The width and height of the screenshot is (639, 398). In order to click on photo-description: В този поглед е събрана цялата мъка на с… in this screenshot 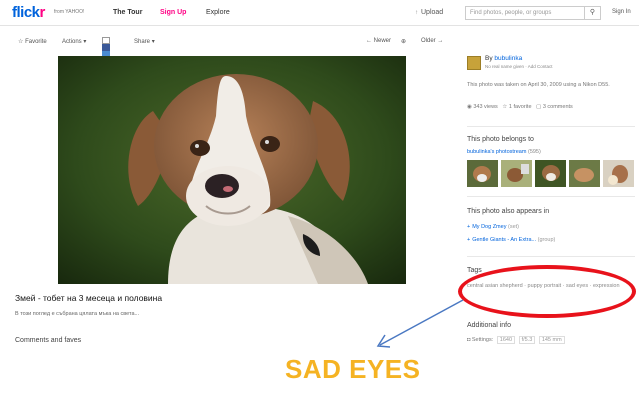, I will do `click(77, 314)`.